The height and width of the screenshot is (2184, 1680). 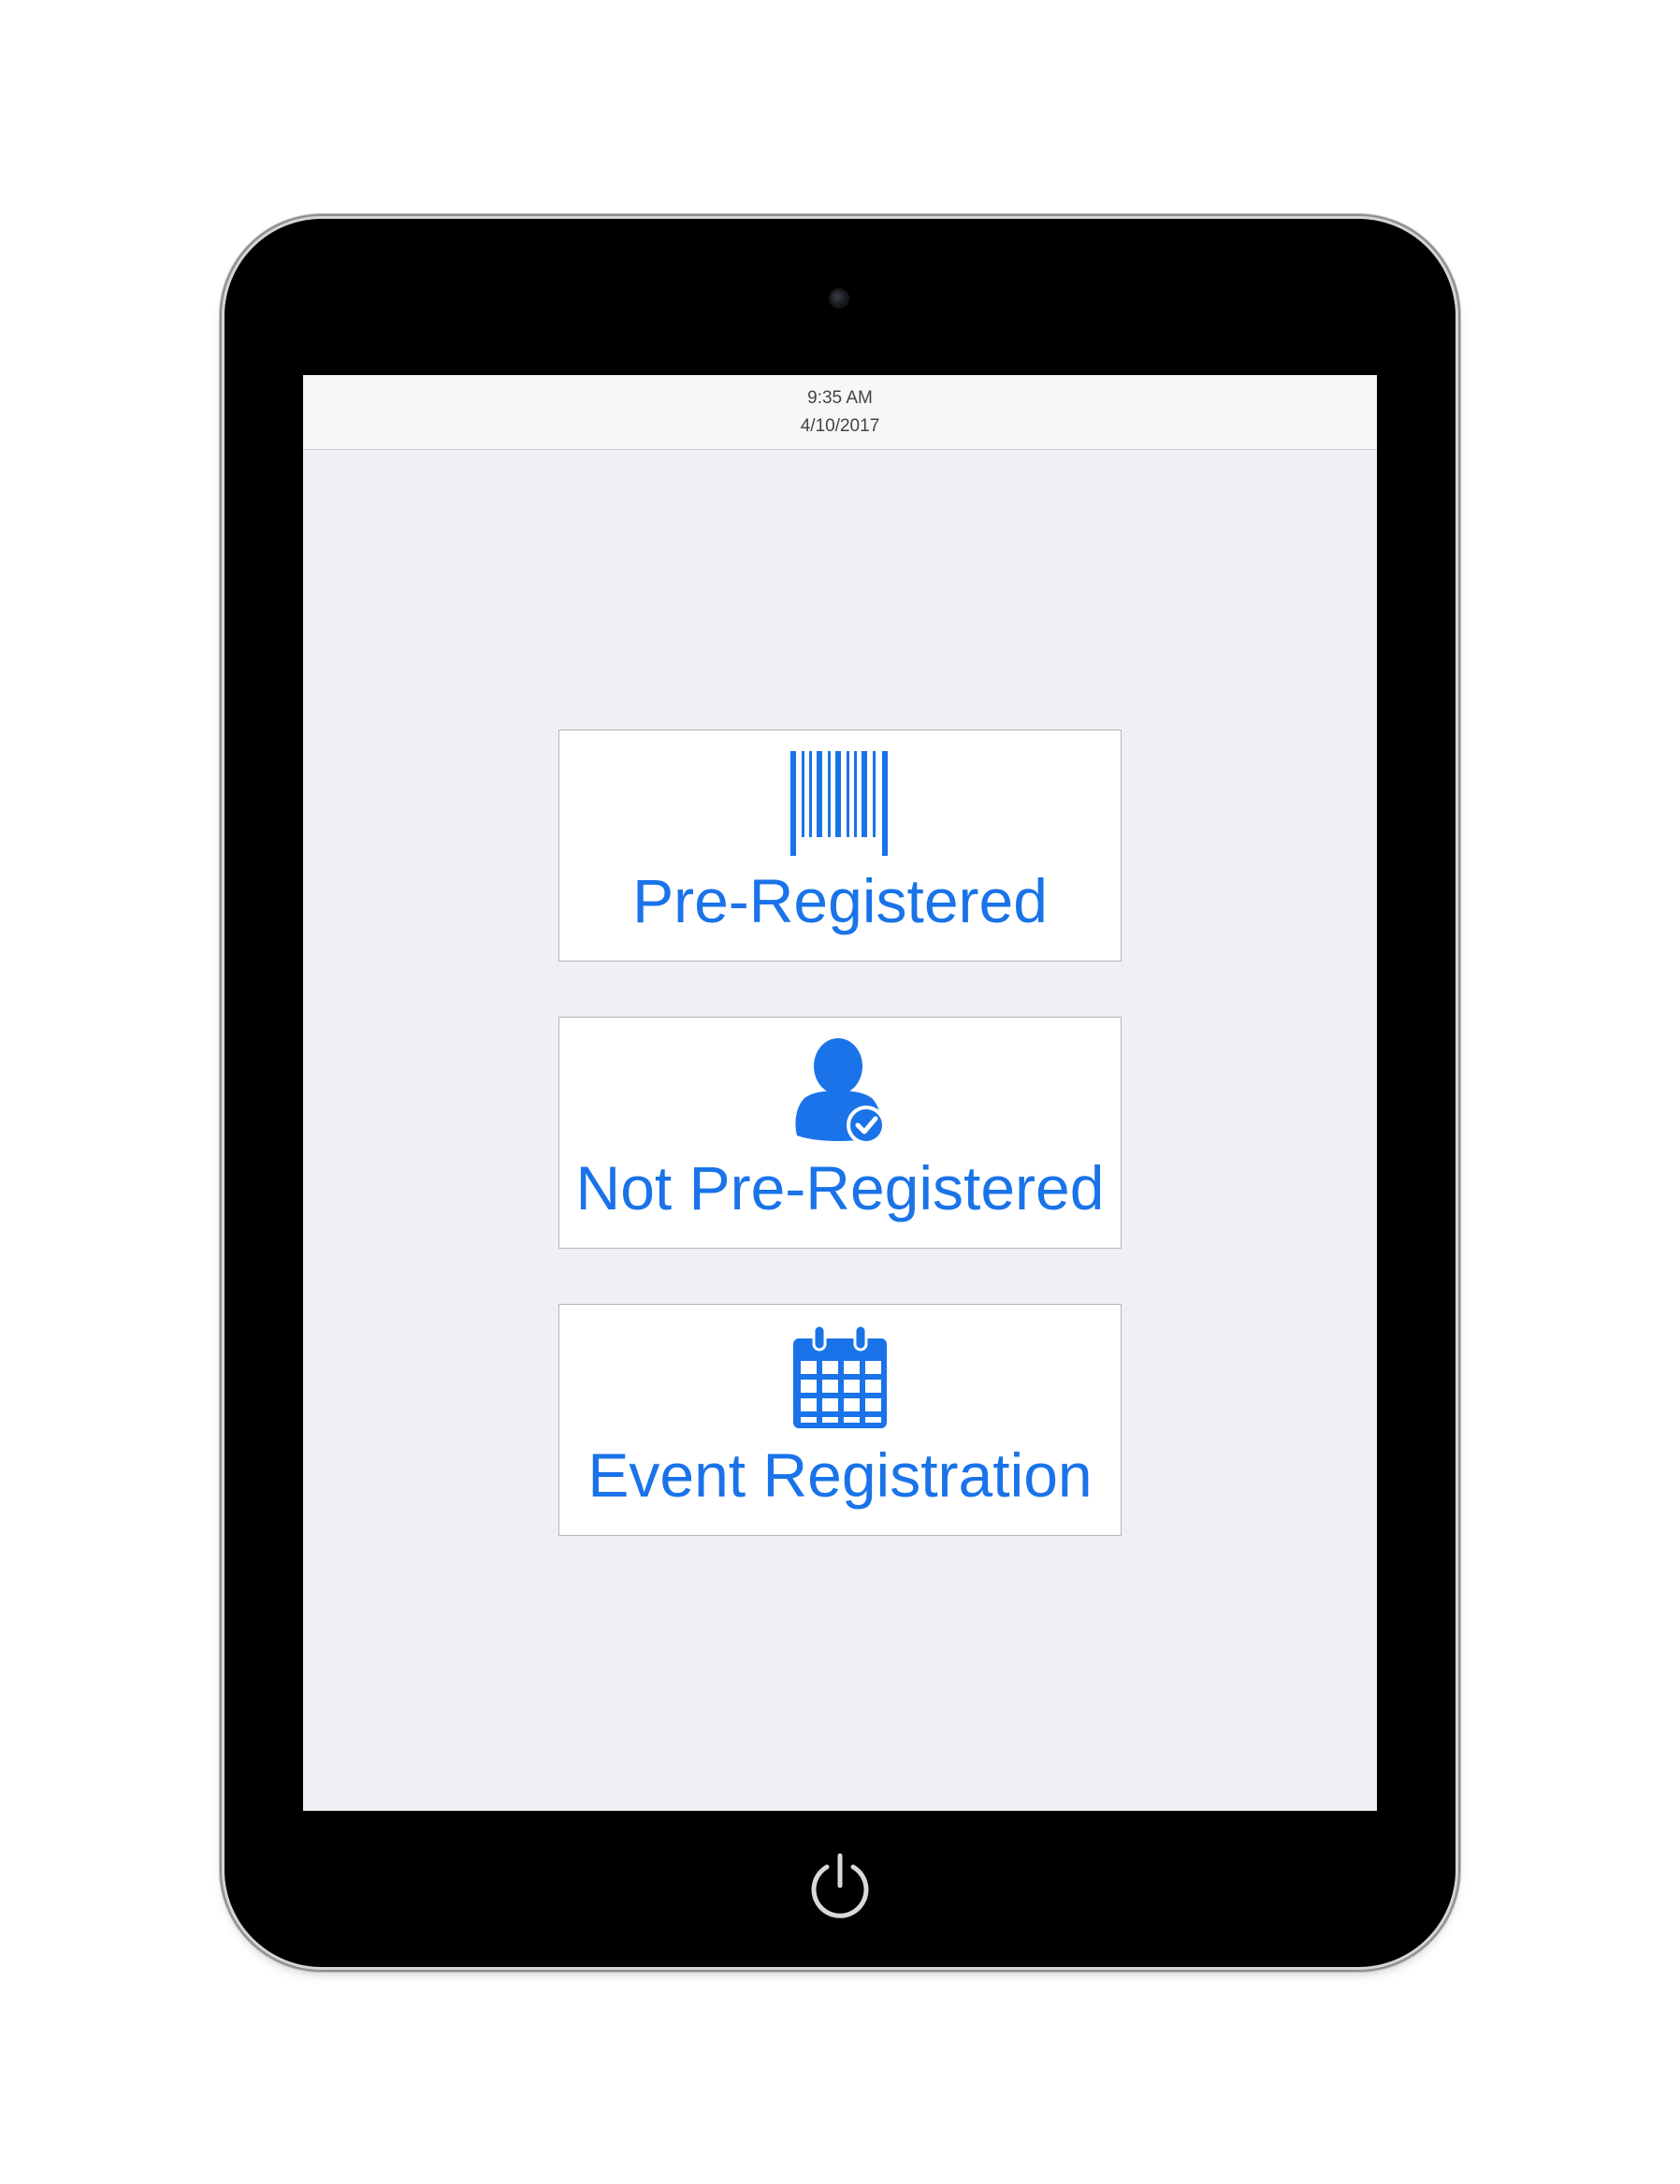 I want to click on front-camera, so click(x=839, y=298).